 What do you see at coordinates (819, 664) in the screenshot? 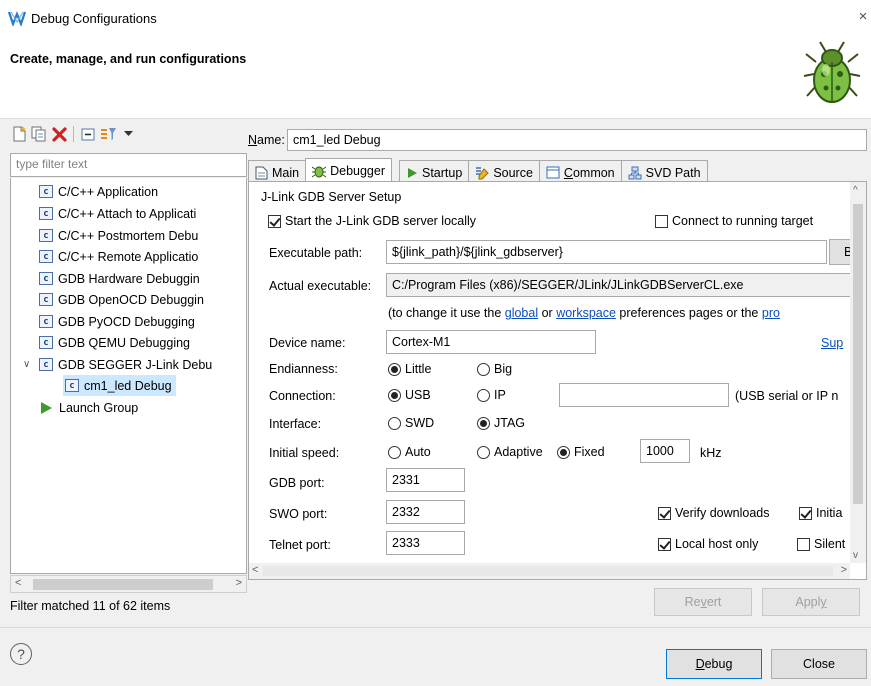
I see `close-button: Close` at bounding box center [819, 664].